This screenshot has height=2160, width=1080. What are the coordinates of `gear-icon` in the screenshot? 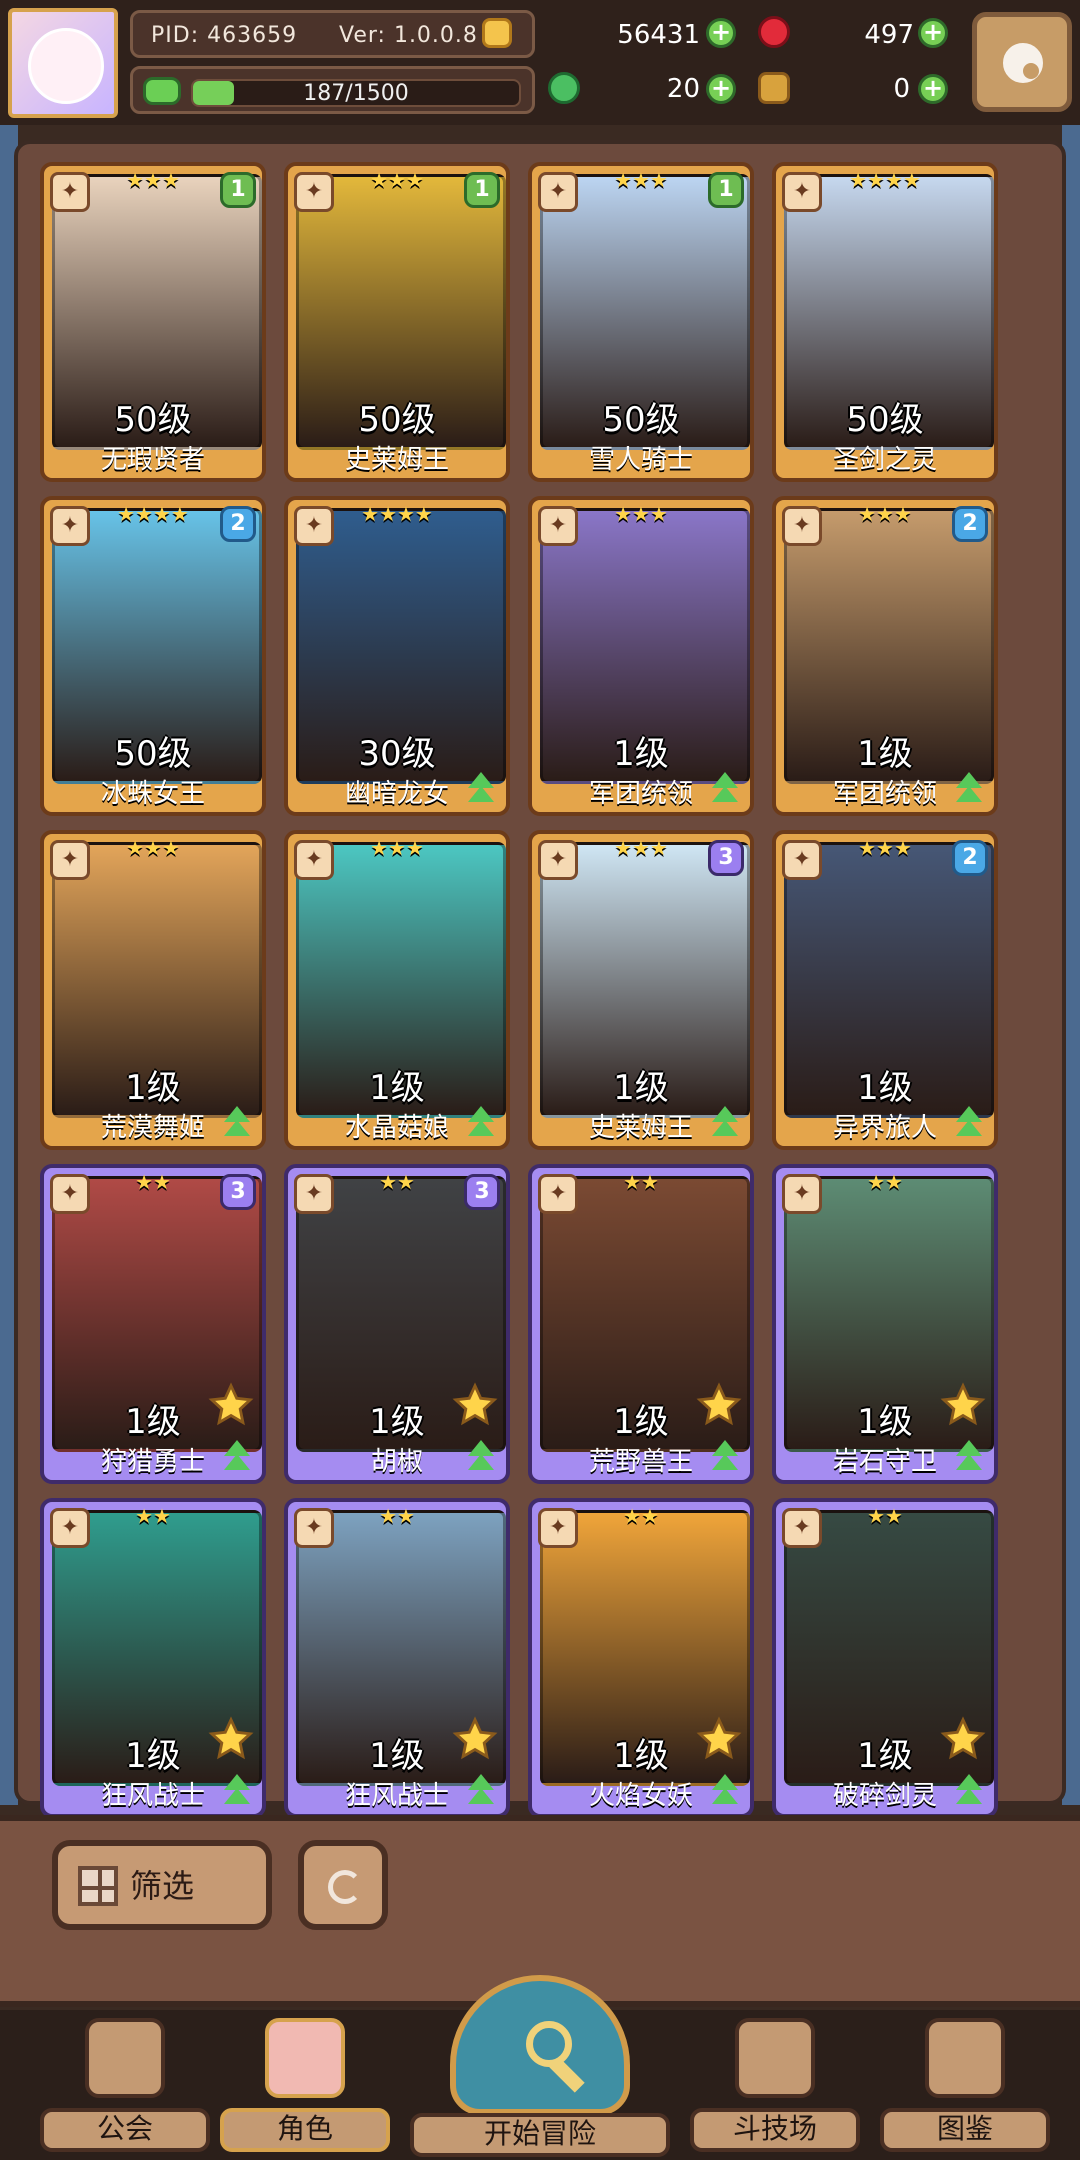 It's located at (1023, 63).